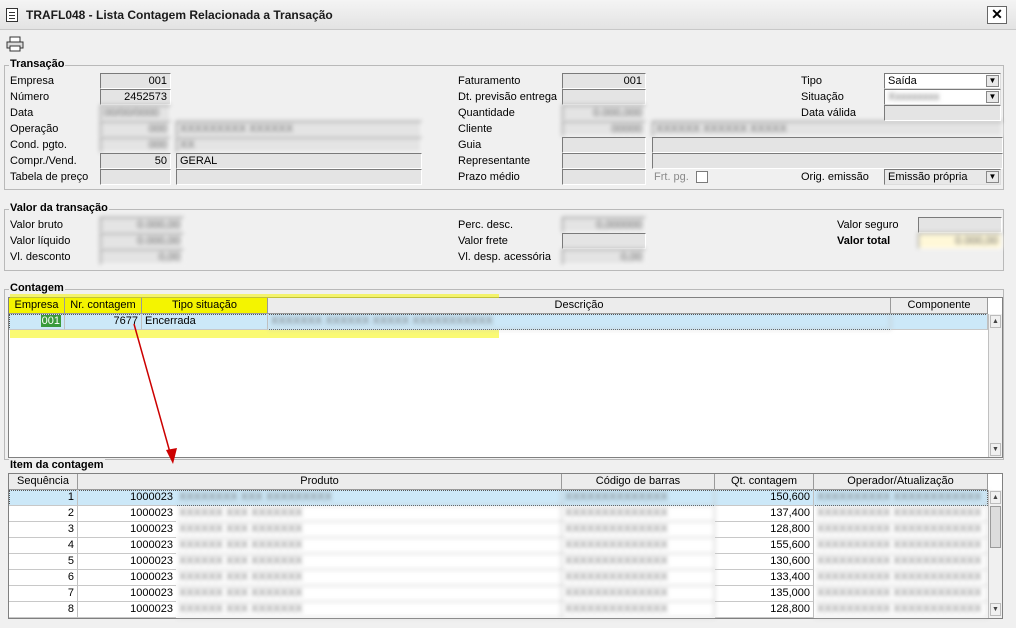 Image resolution: width=1016 pixels, height=628 pixels. I want to click on seq-cell: 4, so click(43, 546).